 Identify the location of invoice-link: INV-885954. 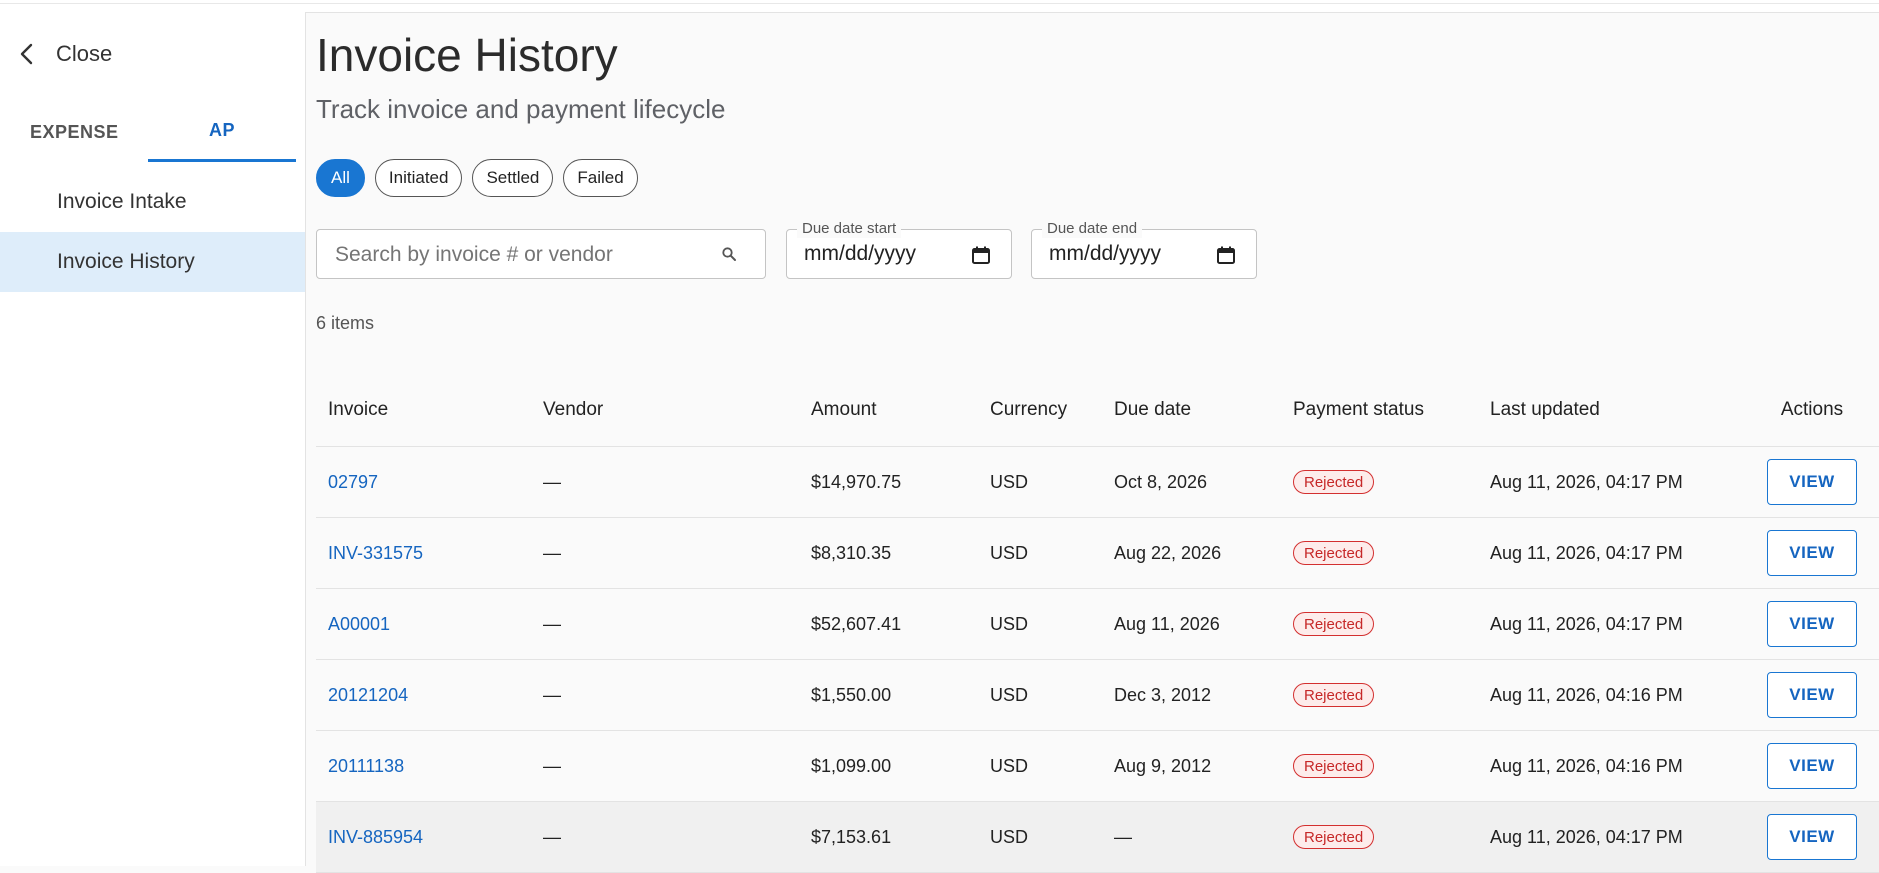
(375, 837).